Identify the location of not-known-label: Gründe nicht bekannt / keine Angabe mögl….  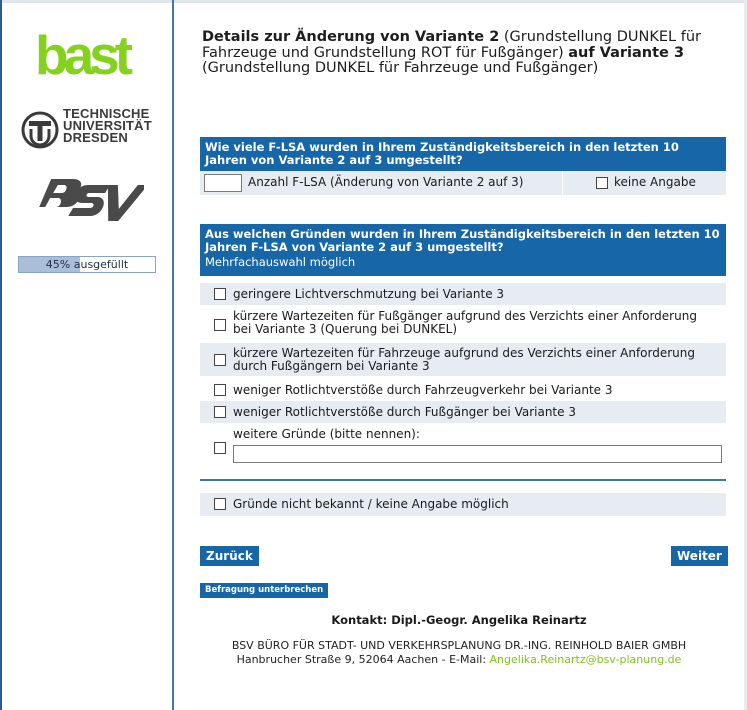
(371, 504).